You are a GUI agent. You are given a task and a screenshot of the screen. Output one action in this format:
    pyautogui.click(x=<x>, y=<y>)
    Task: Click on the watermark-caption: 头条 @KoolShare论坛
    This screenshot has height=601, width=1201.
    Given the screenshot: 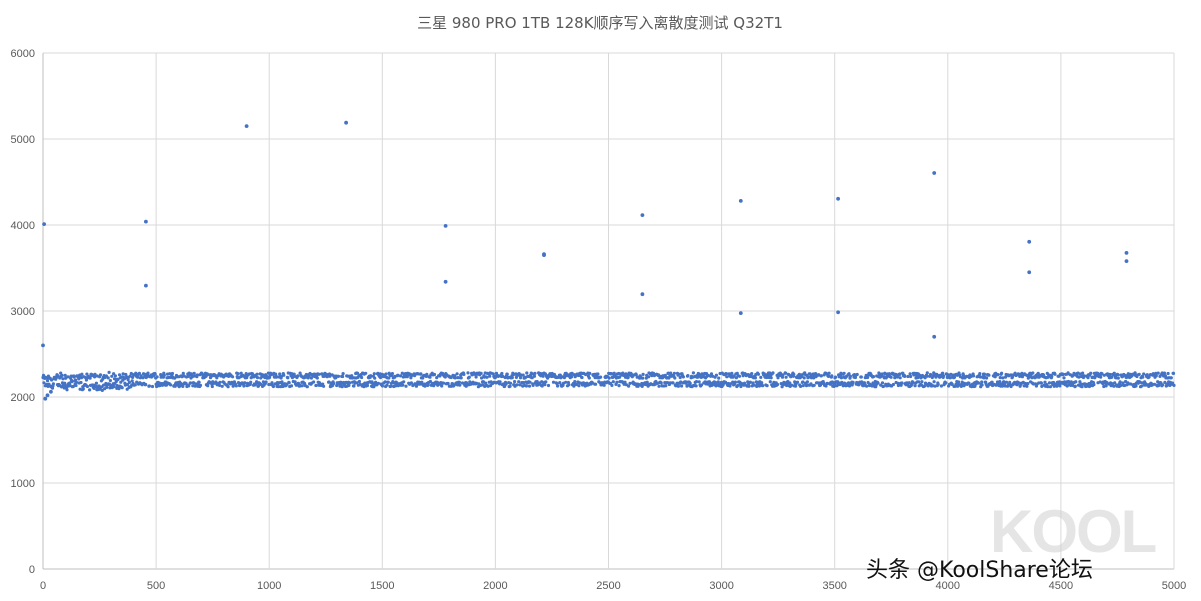 What is the action you would take?
    pyautogui.click(x=979, y=570)
    